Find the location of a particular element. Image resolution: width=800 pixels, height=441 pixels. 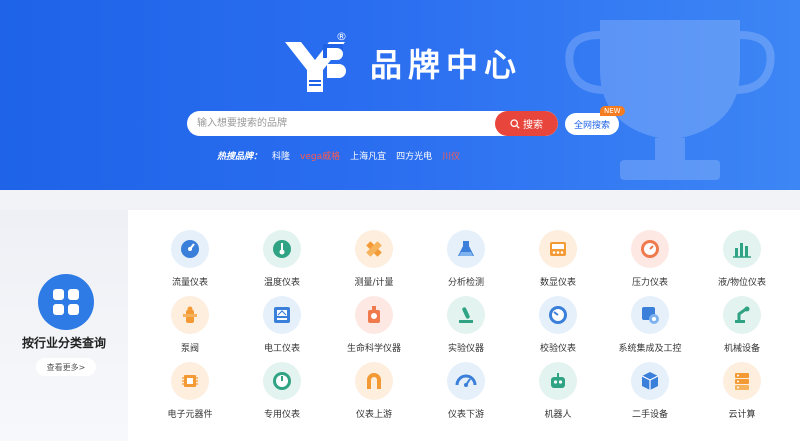

category-item: 实验仪器 is located at coordinates (466, 328).